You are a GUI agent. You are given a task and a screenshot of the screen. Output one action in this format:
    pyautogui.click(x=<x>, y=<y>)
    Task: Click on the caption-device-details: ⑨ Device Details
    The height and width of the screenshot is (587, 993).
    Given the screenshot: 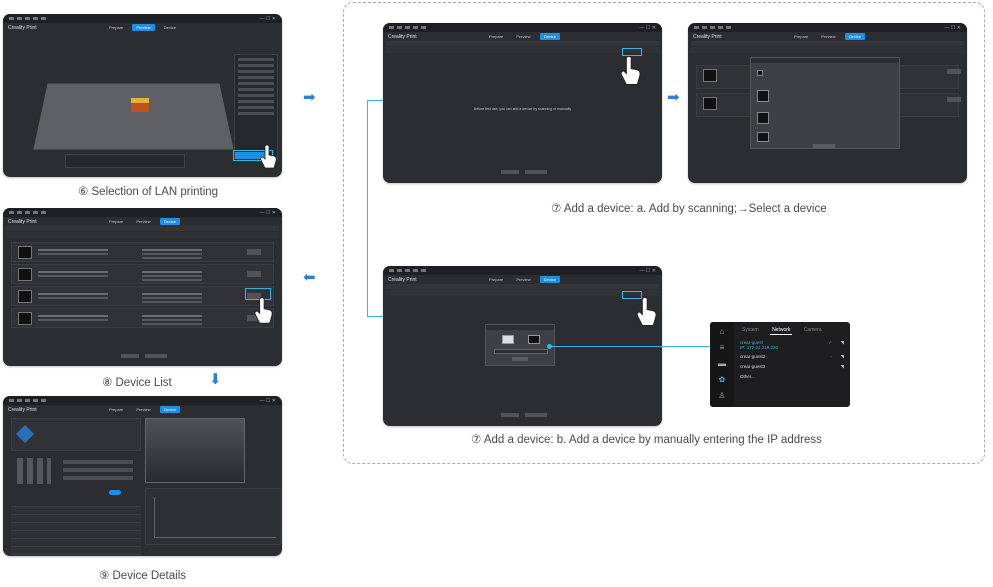 What is the action you would take?
    pyautogui.click(x=143, y=576)
    